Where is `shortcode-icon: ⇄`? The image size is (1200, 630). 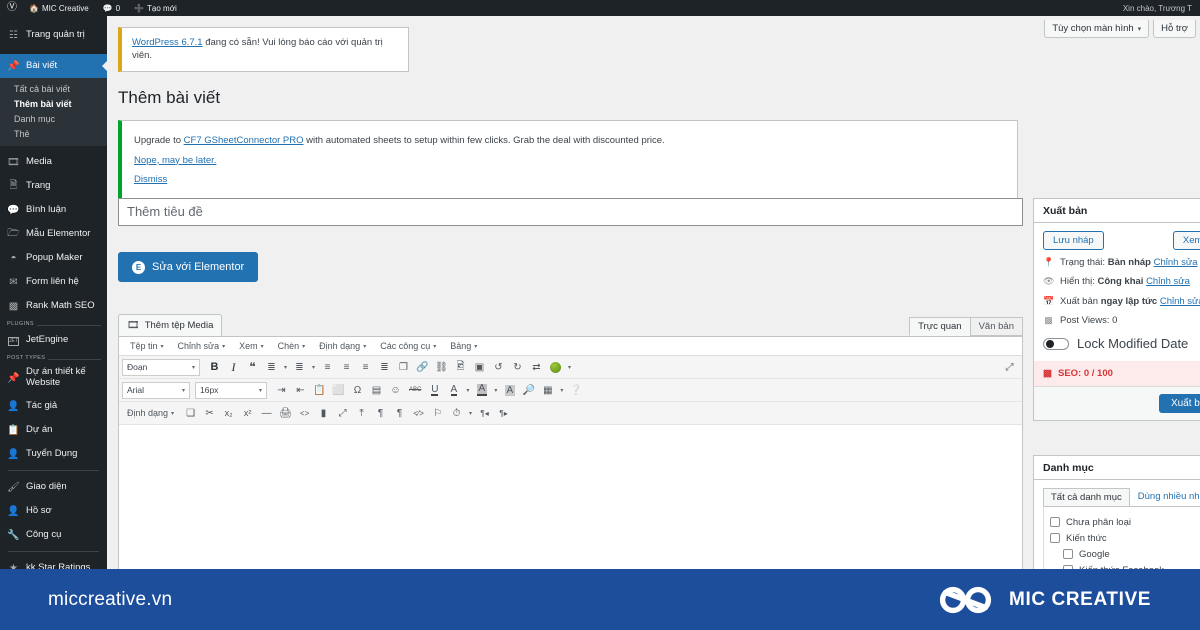
shortcode-icon: ⇄ is located at coordinates (536, 367).